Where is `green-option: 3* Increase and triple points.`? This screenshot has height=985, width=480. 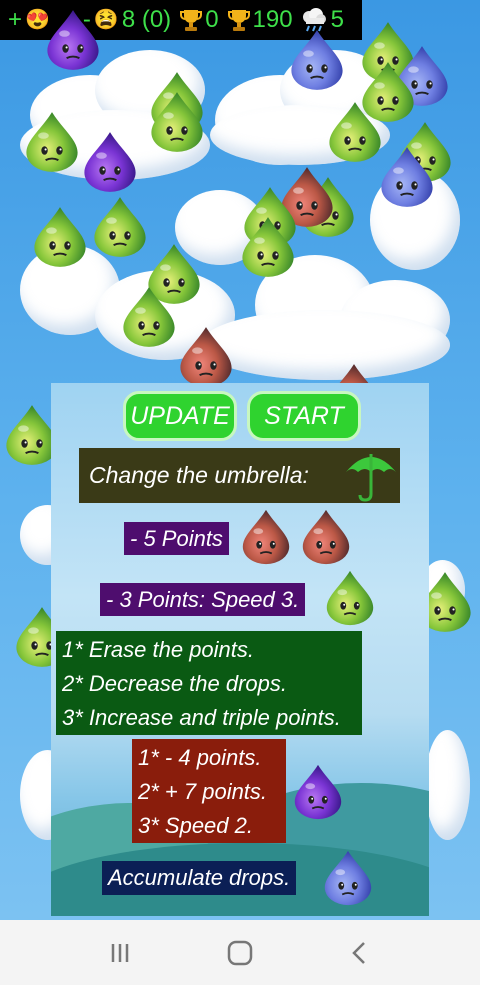 green-option: 3* Increase and triple points. is located at coordinates (201, 717).